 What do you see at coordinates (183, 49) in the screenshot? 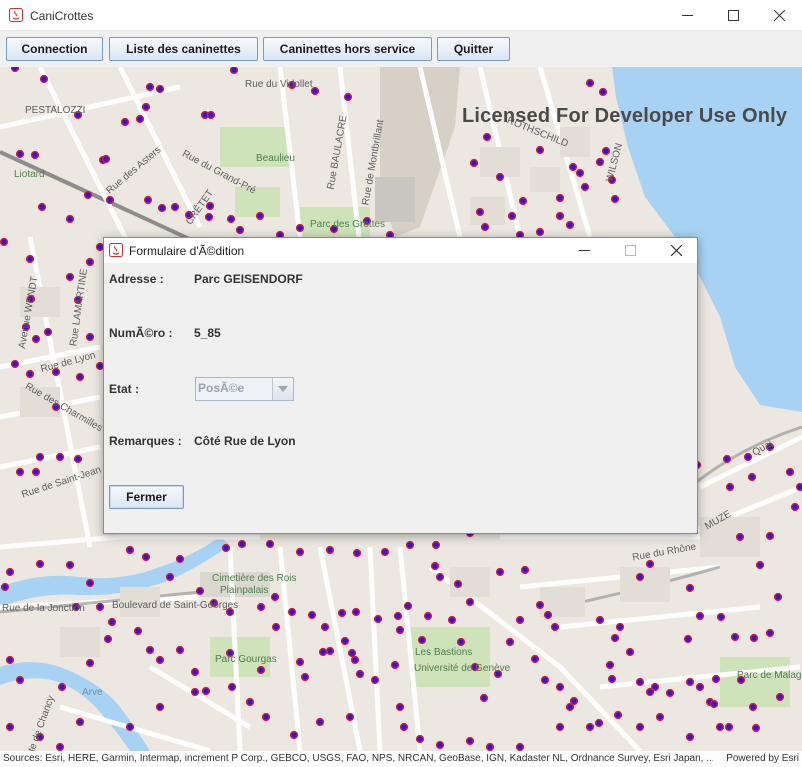
I see `liste-caninettes-button: Liste des caninettes` at bounding box center [183, 49].